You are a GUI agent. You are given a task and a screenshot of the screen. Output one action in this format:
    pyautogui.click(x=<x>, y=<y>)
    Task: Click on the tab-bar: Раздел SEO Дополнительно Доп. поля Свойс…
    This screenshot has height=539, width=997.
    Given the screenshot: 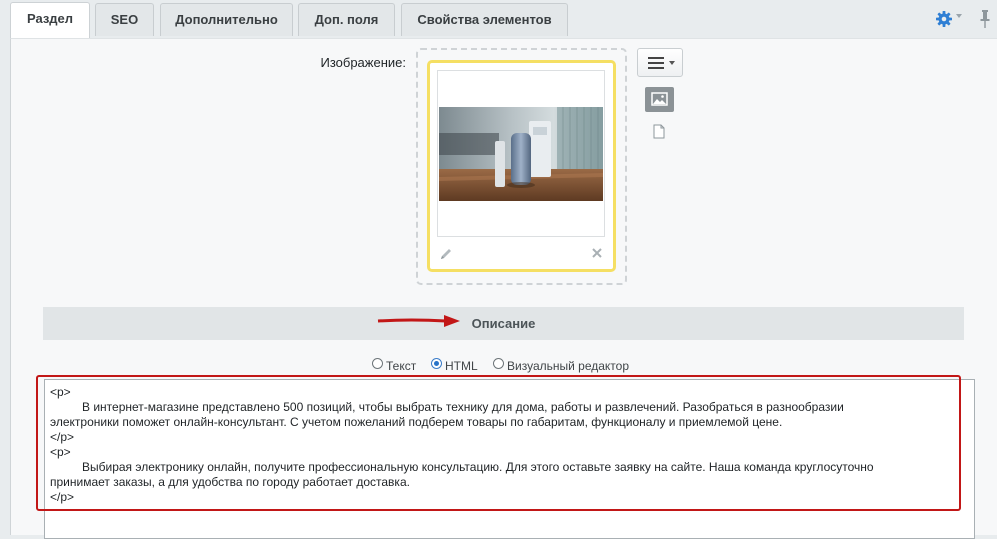 What is the action you would take?
    pyautogui.click(x=498, y=19)
    